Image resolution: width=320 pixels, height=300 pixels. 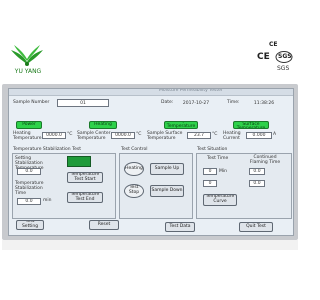 I want to click on flaming-time-sec-field: 0.0, so click(x=257, y=183).